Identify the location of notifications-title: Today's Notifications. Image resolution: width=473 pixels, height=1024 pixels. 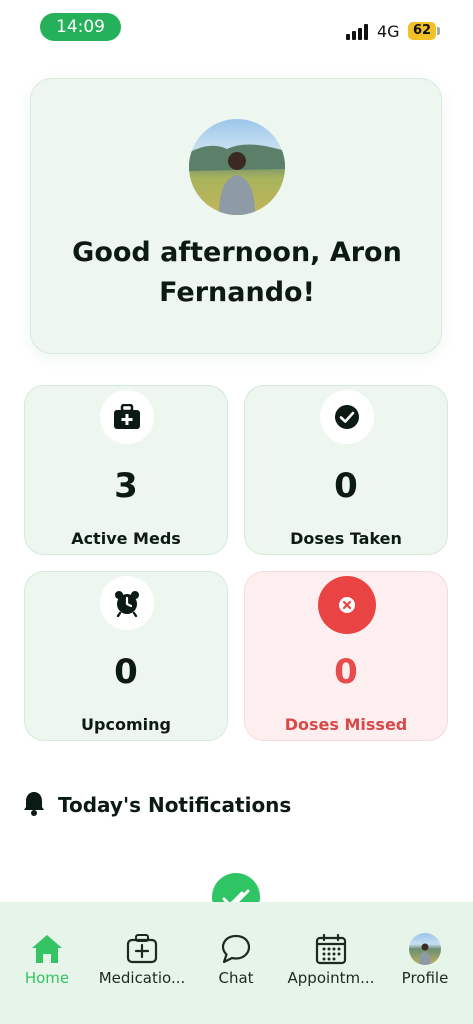
(175, 805).